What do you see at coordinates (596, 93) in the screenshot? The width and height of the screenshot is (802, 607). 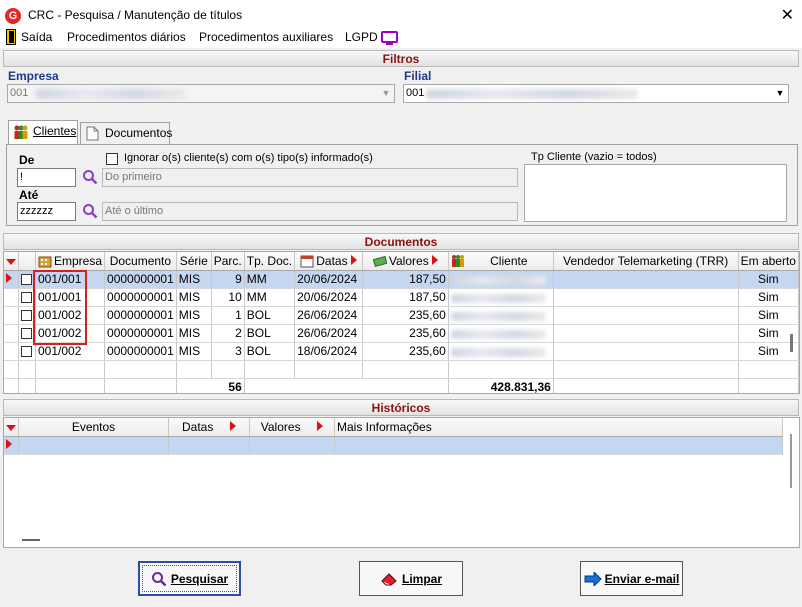 I see `filial-select: 001 ▼` at bounding box center [596, 93].